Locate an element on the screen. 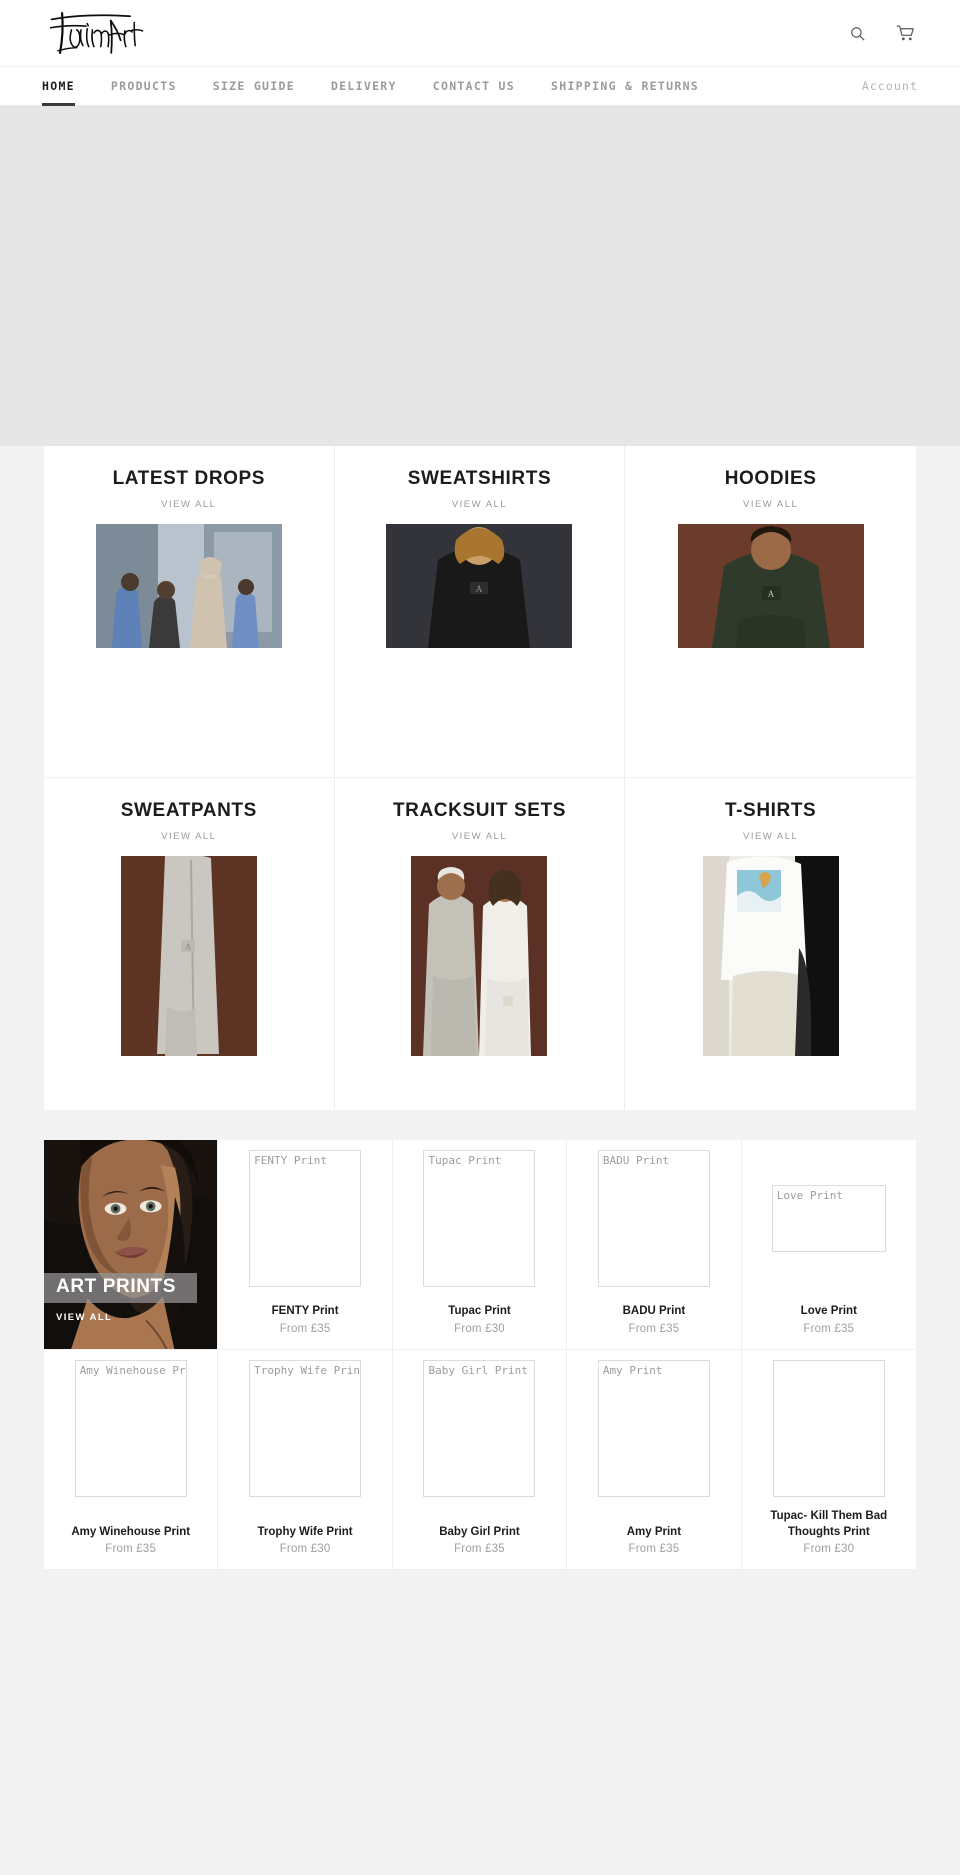 This screenshot has width=960, height=1875. product-meta: BADU Print From £35 is located at coordinates (653, 1313).